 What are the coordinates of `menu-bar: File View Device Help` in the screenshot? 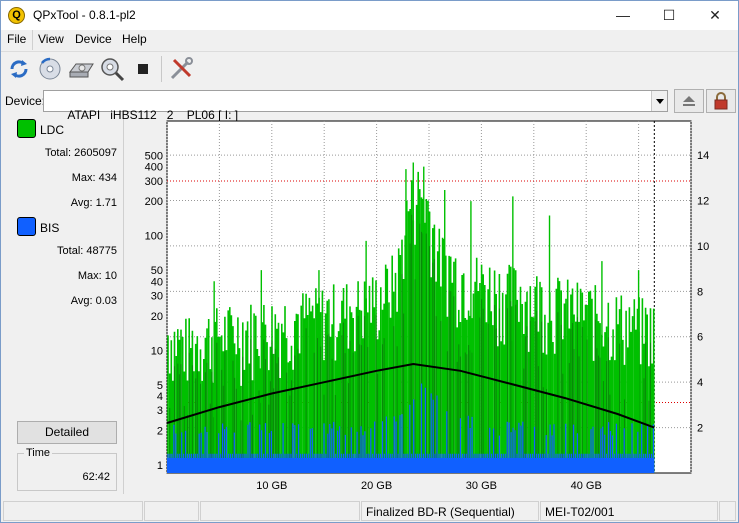 It's located at (369, 40).